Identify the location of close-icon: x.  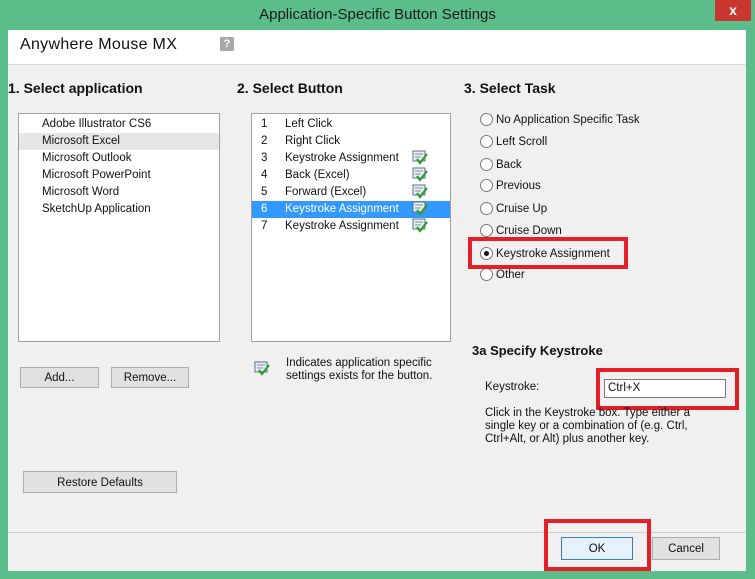
(733, 10).